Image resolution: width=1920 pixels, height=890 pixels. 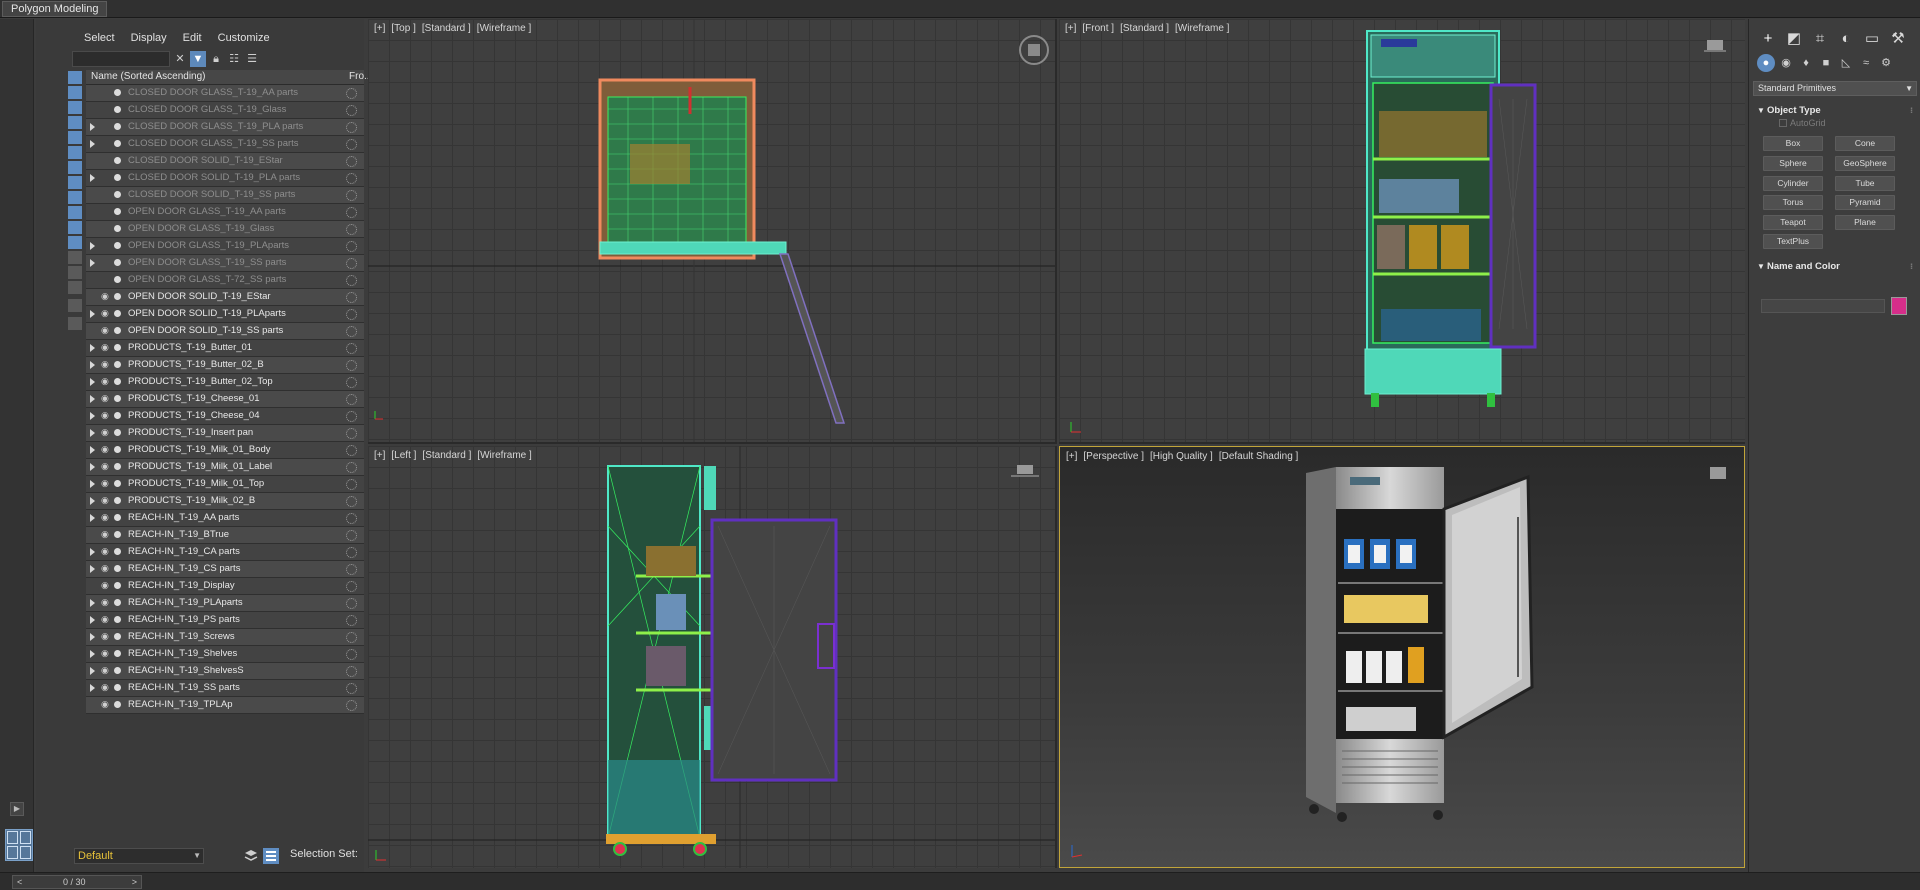 What do you see at coordinates (1865, 222) in the screenshot?
I see `plane-button: Plane` at bounding box center [1865, 222].